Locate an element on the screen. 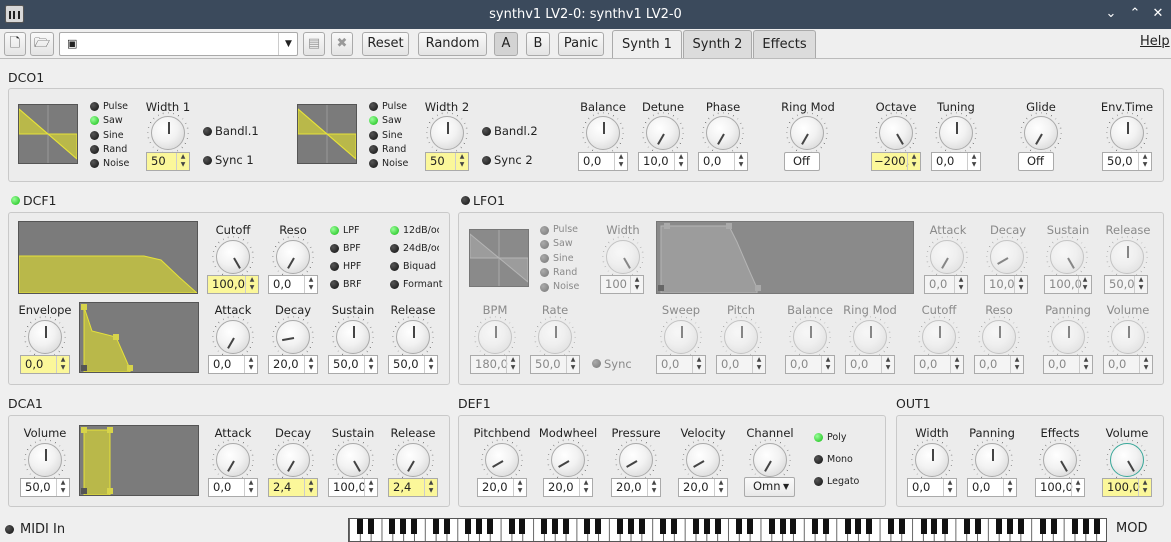 This screenshot has width=1171, height=542. def1-pressure-spinbox: 20,0 ▲ ▼ is located at coordinates (636, 487).